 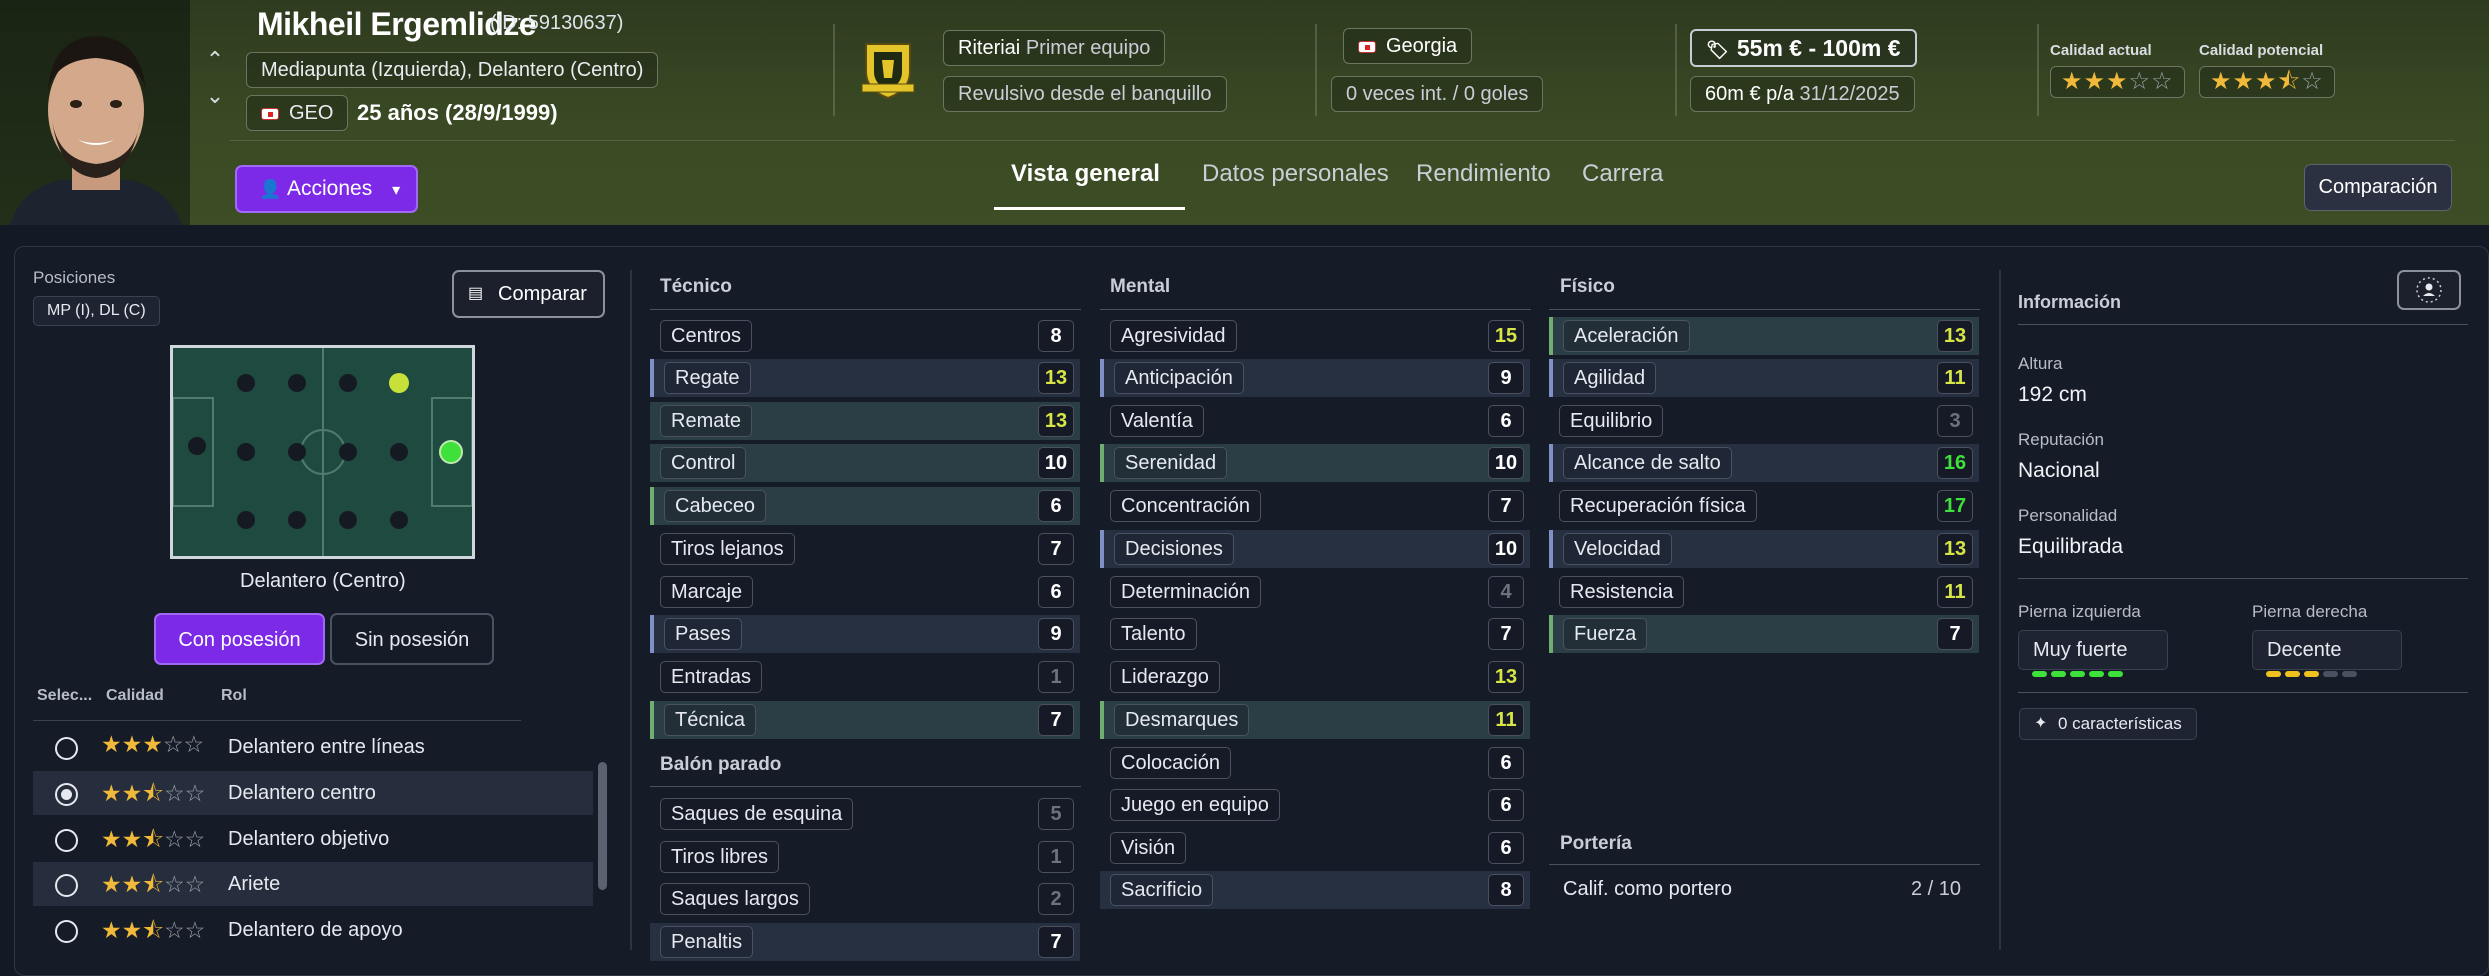 What do you see at coordinates (865, 378) in the screenshot?
I see `attribute-row: Regate 13` at bounding box center [865, 378].